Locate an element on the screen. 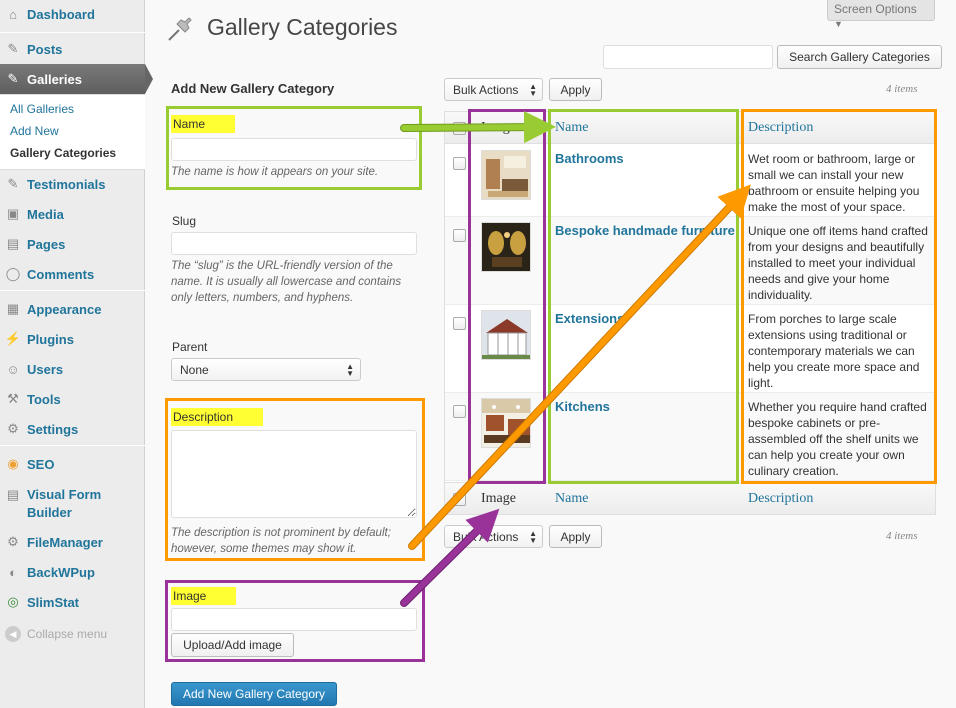 This screenshot has width=956, height=708. search-input is located at coordinates (688, 57).